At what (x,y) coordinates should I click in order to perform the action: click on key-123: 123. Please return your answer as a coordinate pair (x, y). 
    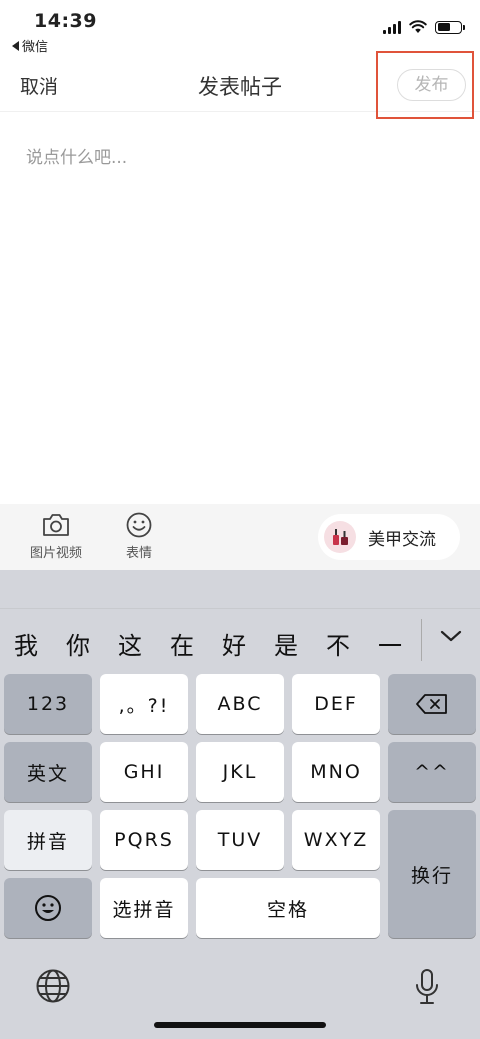
    Looking at the image, I should click on (48, 704).